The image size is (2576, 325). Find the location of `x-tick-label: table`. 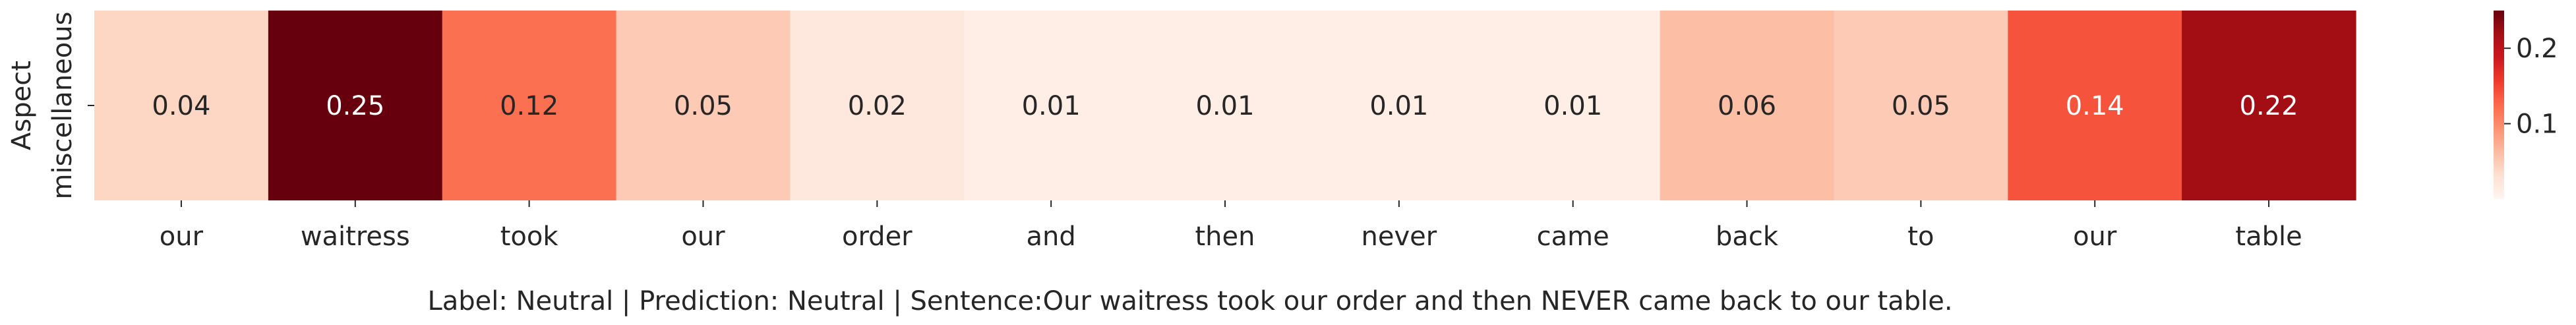

x-tick-label: table is located at coordinates (2268, 237).